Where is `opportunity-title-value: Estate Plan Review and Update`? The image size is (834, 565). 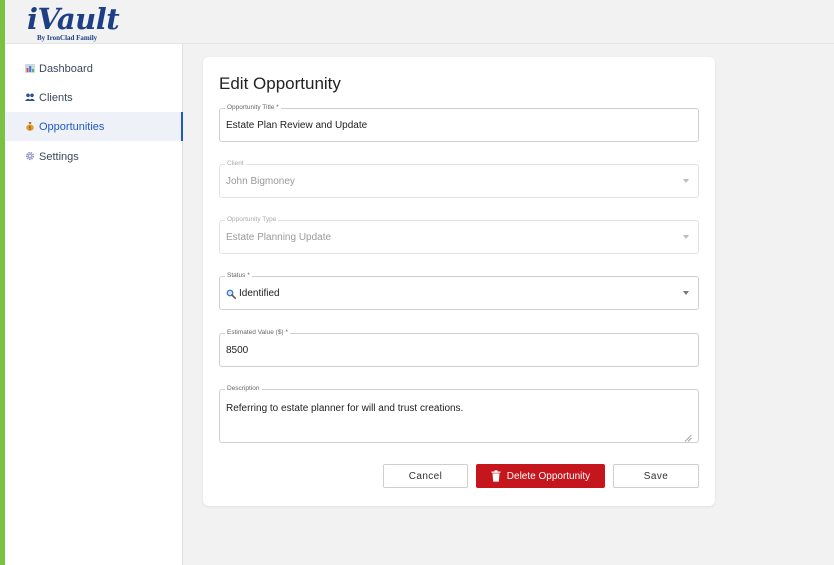 opportunity-title-value: Estate Plan Review and Update is located at coordinates (297, 125).